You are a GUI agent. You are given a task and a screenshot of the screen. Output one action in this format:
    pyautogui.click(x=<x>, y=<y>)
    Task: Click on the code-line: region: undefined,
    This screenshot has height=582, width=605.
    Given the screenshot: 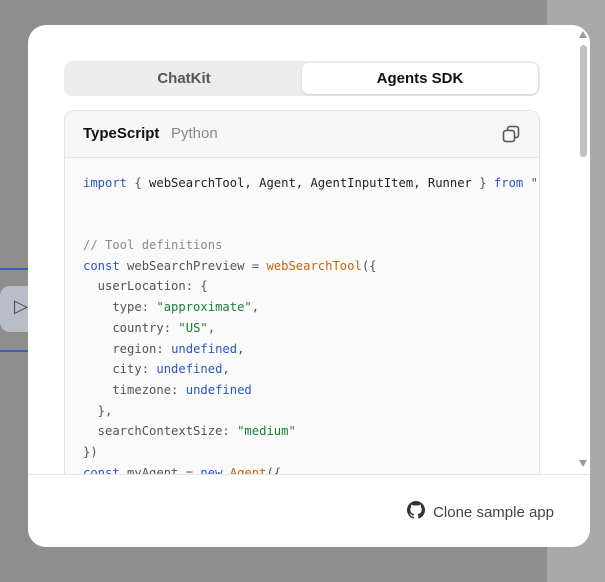 What is the action you would take?
    pyautogui.click(x=311, y=349)
    